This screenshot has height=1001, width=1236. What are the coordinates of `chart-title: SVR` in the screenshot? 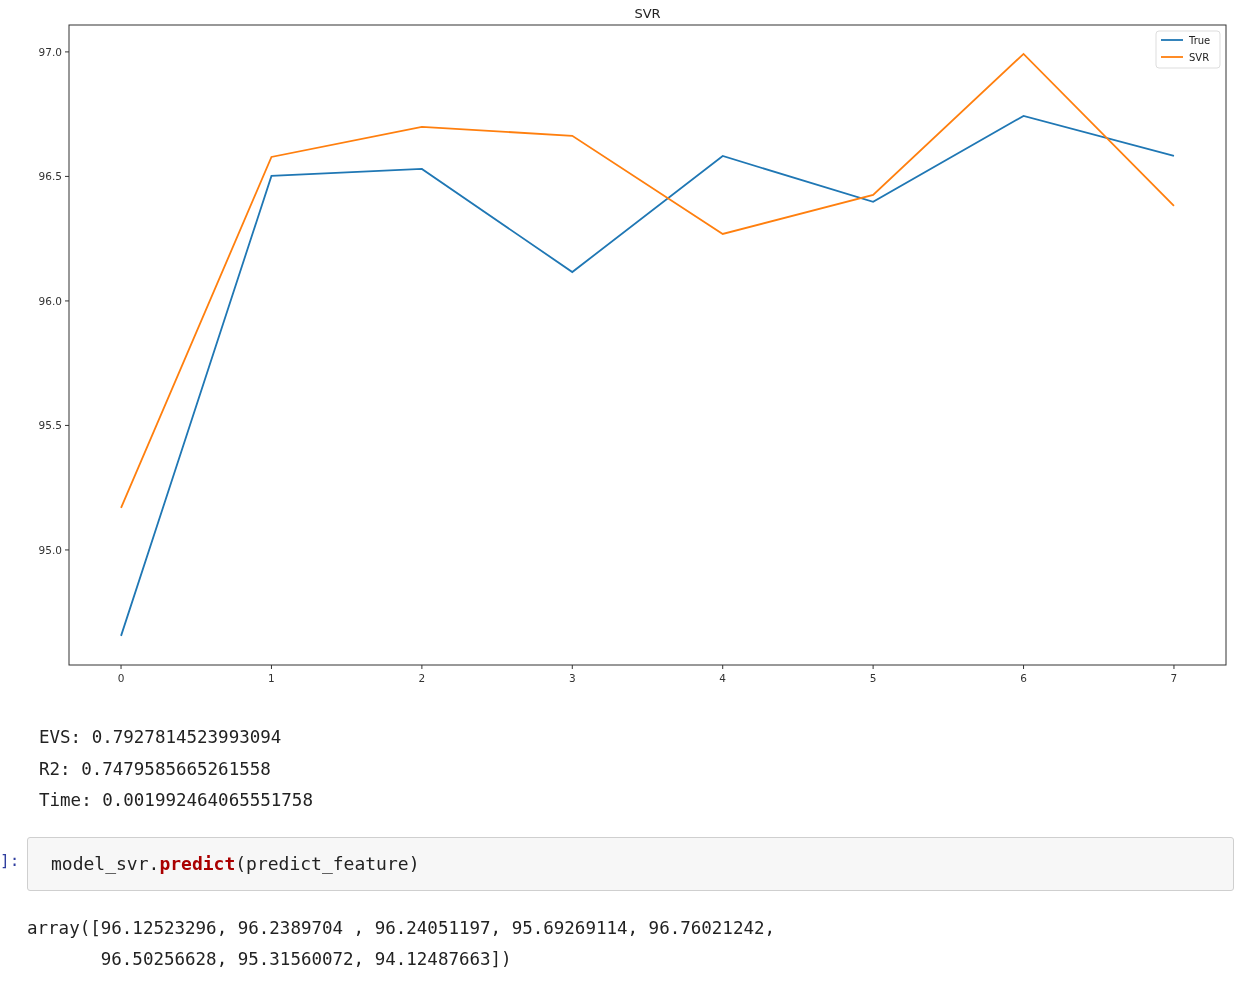 It's located at (647, 13).